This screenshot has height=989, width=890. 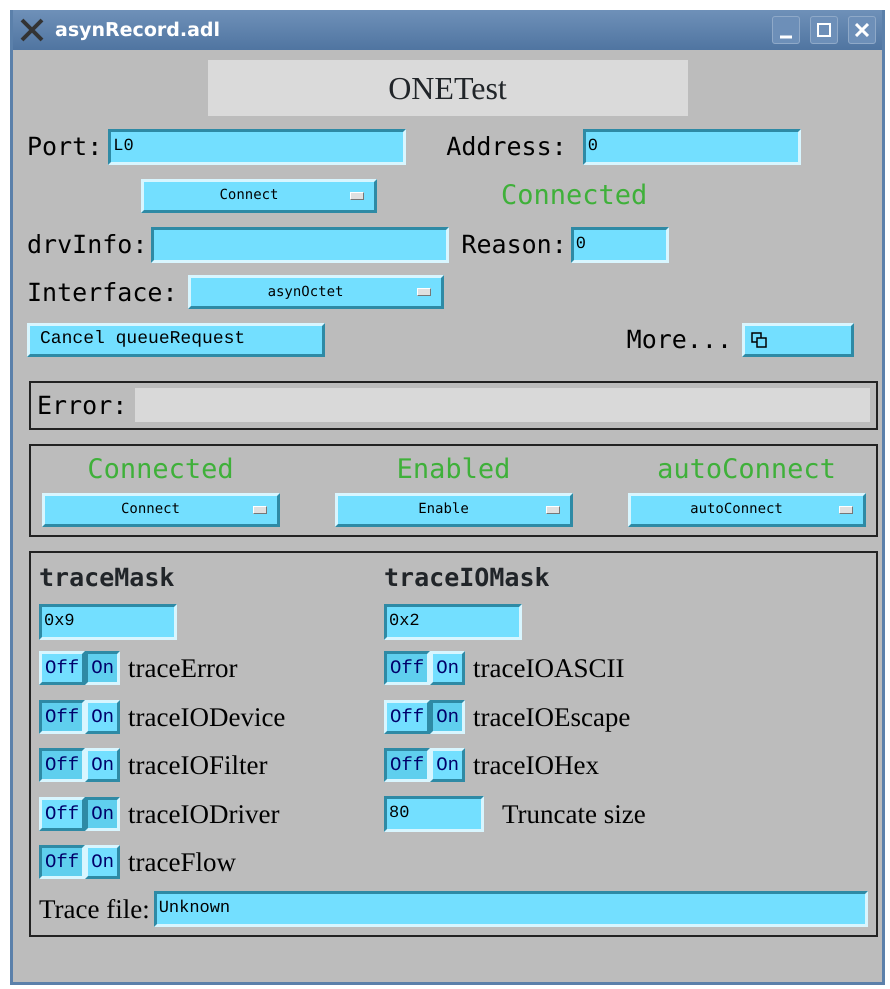 What do you see at coordinates (453, 470) in the screenshot?
I see `status-text: Enabled` at bounding box center [453, 470].